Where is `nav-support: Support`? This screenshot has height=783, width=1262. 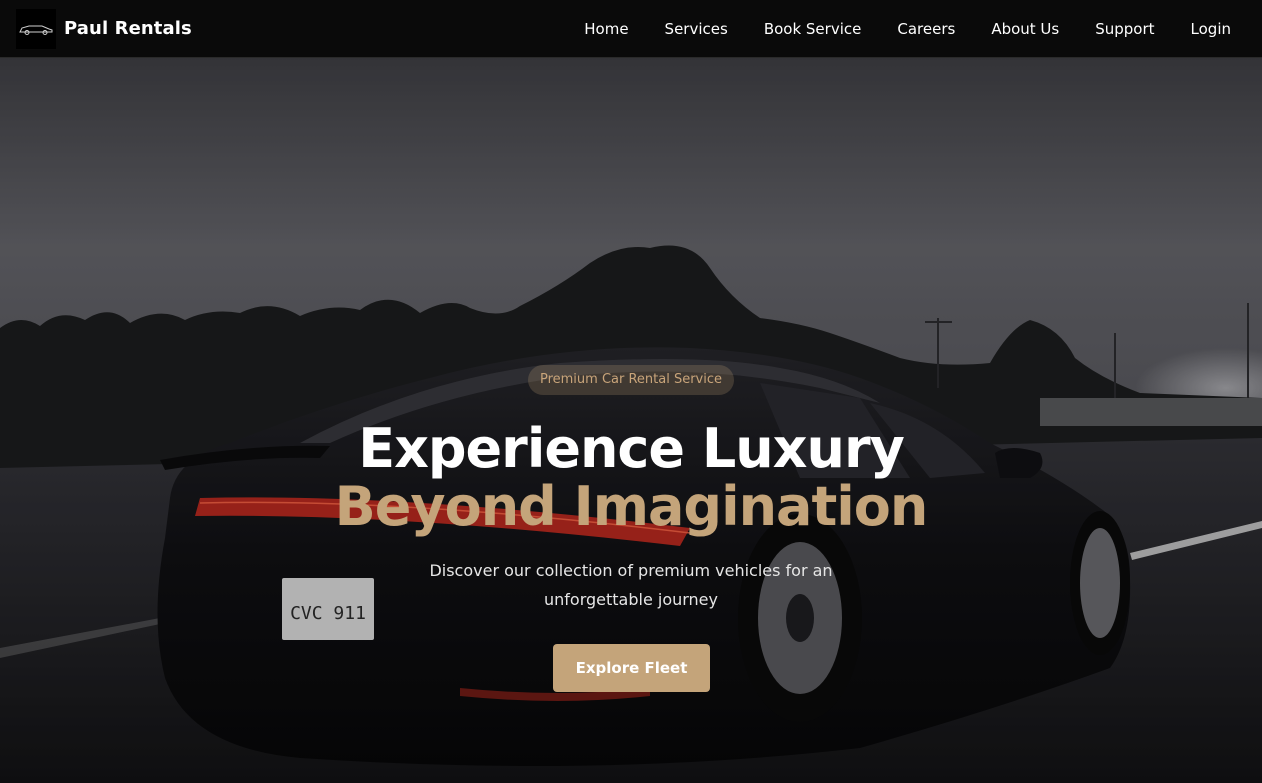
nav-support: Support is located at coordinates (1124, 29).